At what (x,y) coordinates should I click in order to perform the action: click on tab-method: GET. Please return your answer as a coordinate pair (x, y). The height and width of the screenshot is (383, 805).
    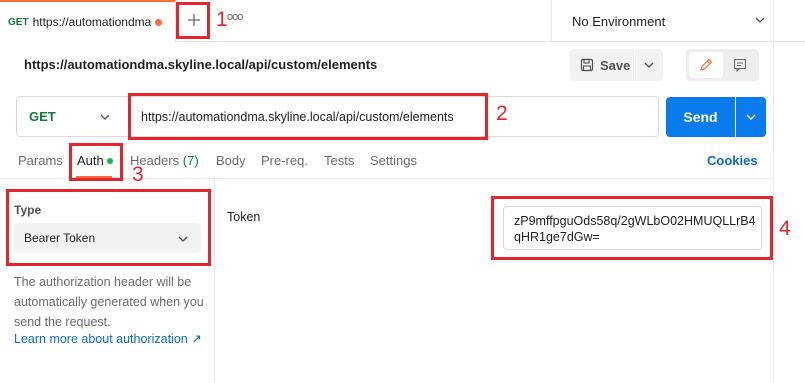
    Looking at the image, I should click on (18, 22).